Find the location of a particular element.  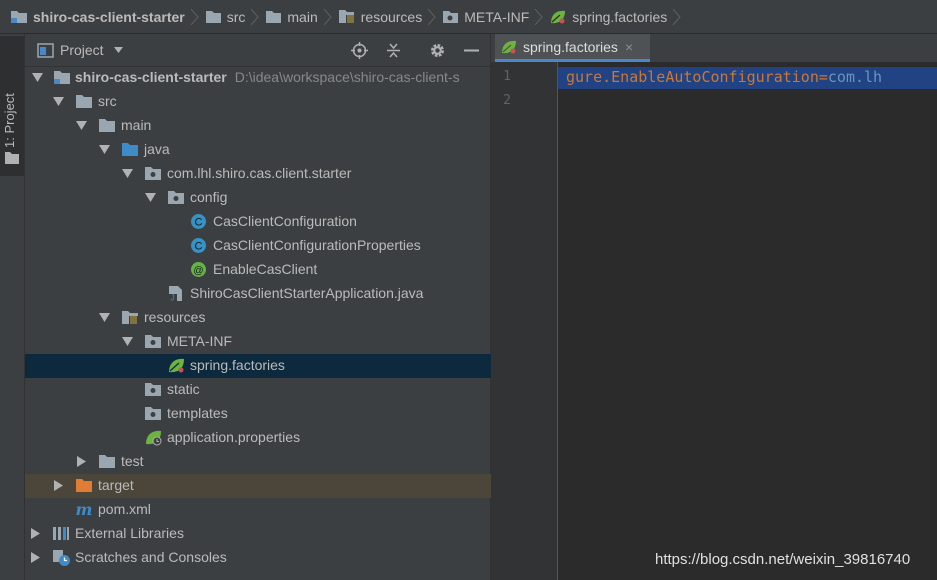

tree-item-config: config is located at coordinates (258, 198).